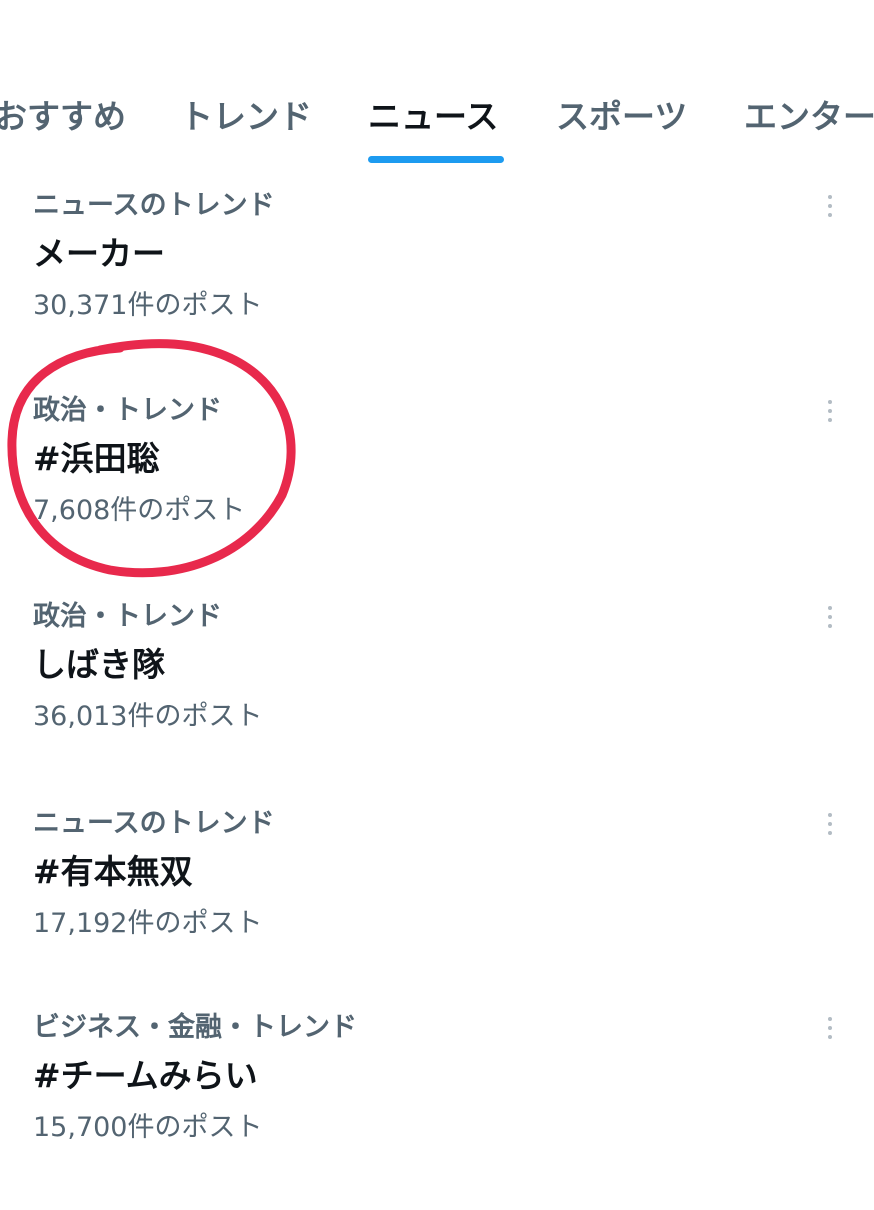  Describe the element at coordinates (99, 664) in the screenshot. I see `trend-title: しばき隊` at that location.